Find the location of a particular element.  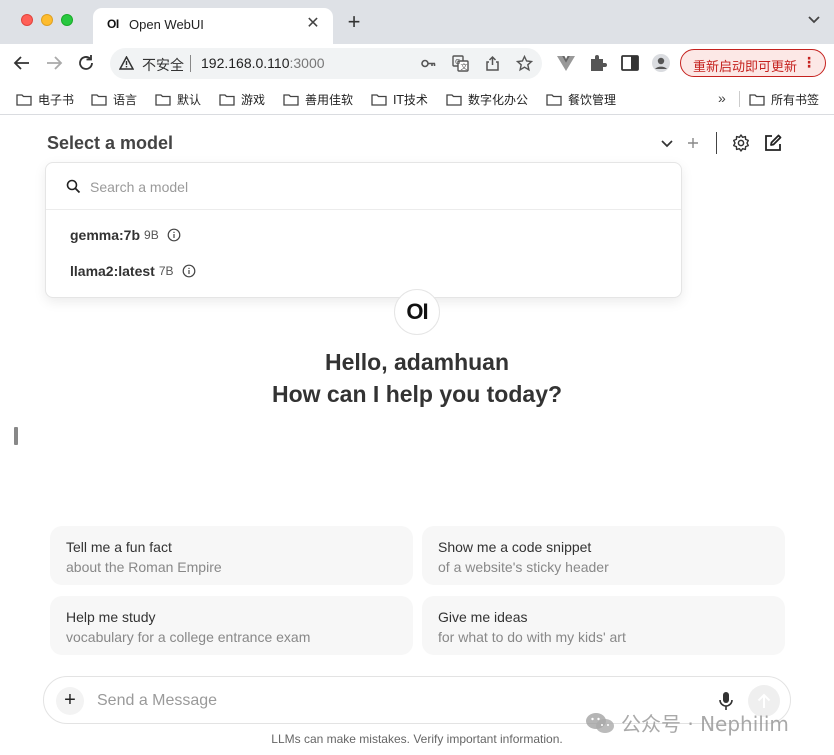

address-divider is located at coordinates (190, 63).